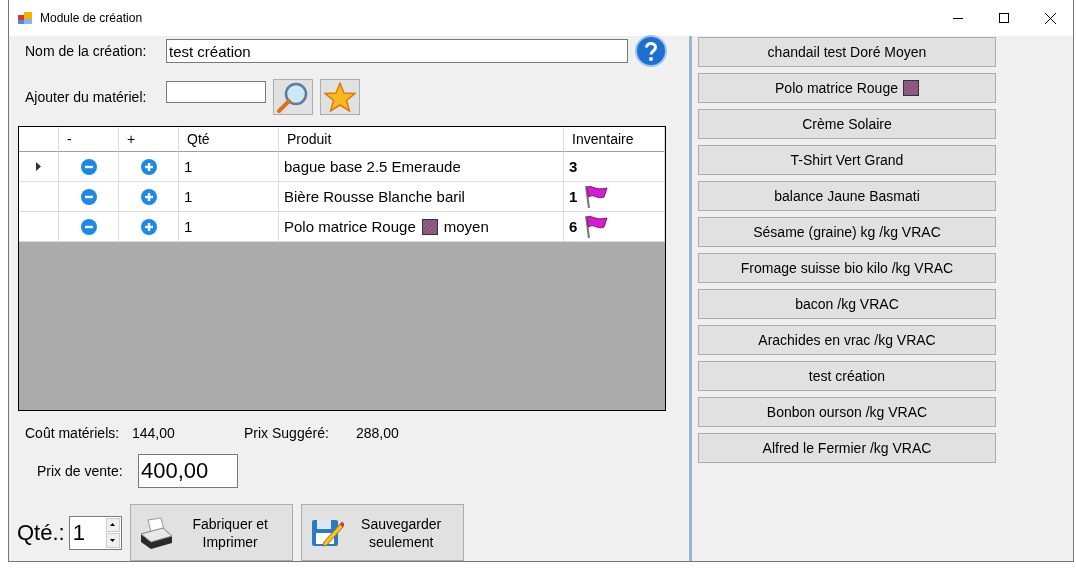 This screenshot has height=568, width=1076. Describe the element at coordinates (573, 196) in the screenshot. I see `inventory-count: 1` at that location.